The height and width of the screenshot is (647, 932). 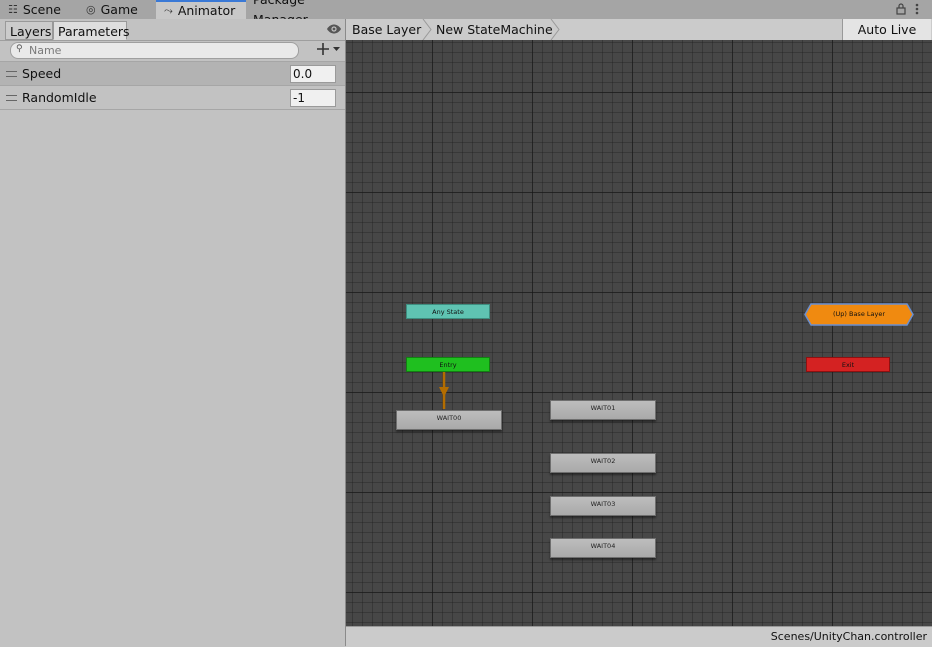 I want to click on tab-parameters: Parameters, so click(x=91, y=30).